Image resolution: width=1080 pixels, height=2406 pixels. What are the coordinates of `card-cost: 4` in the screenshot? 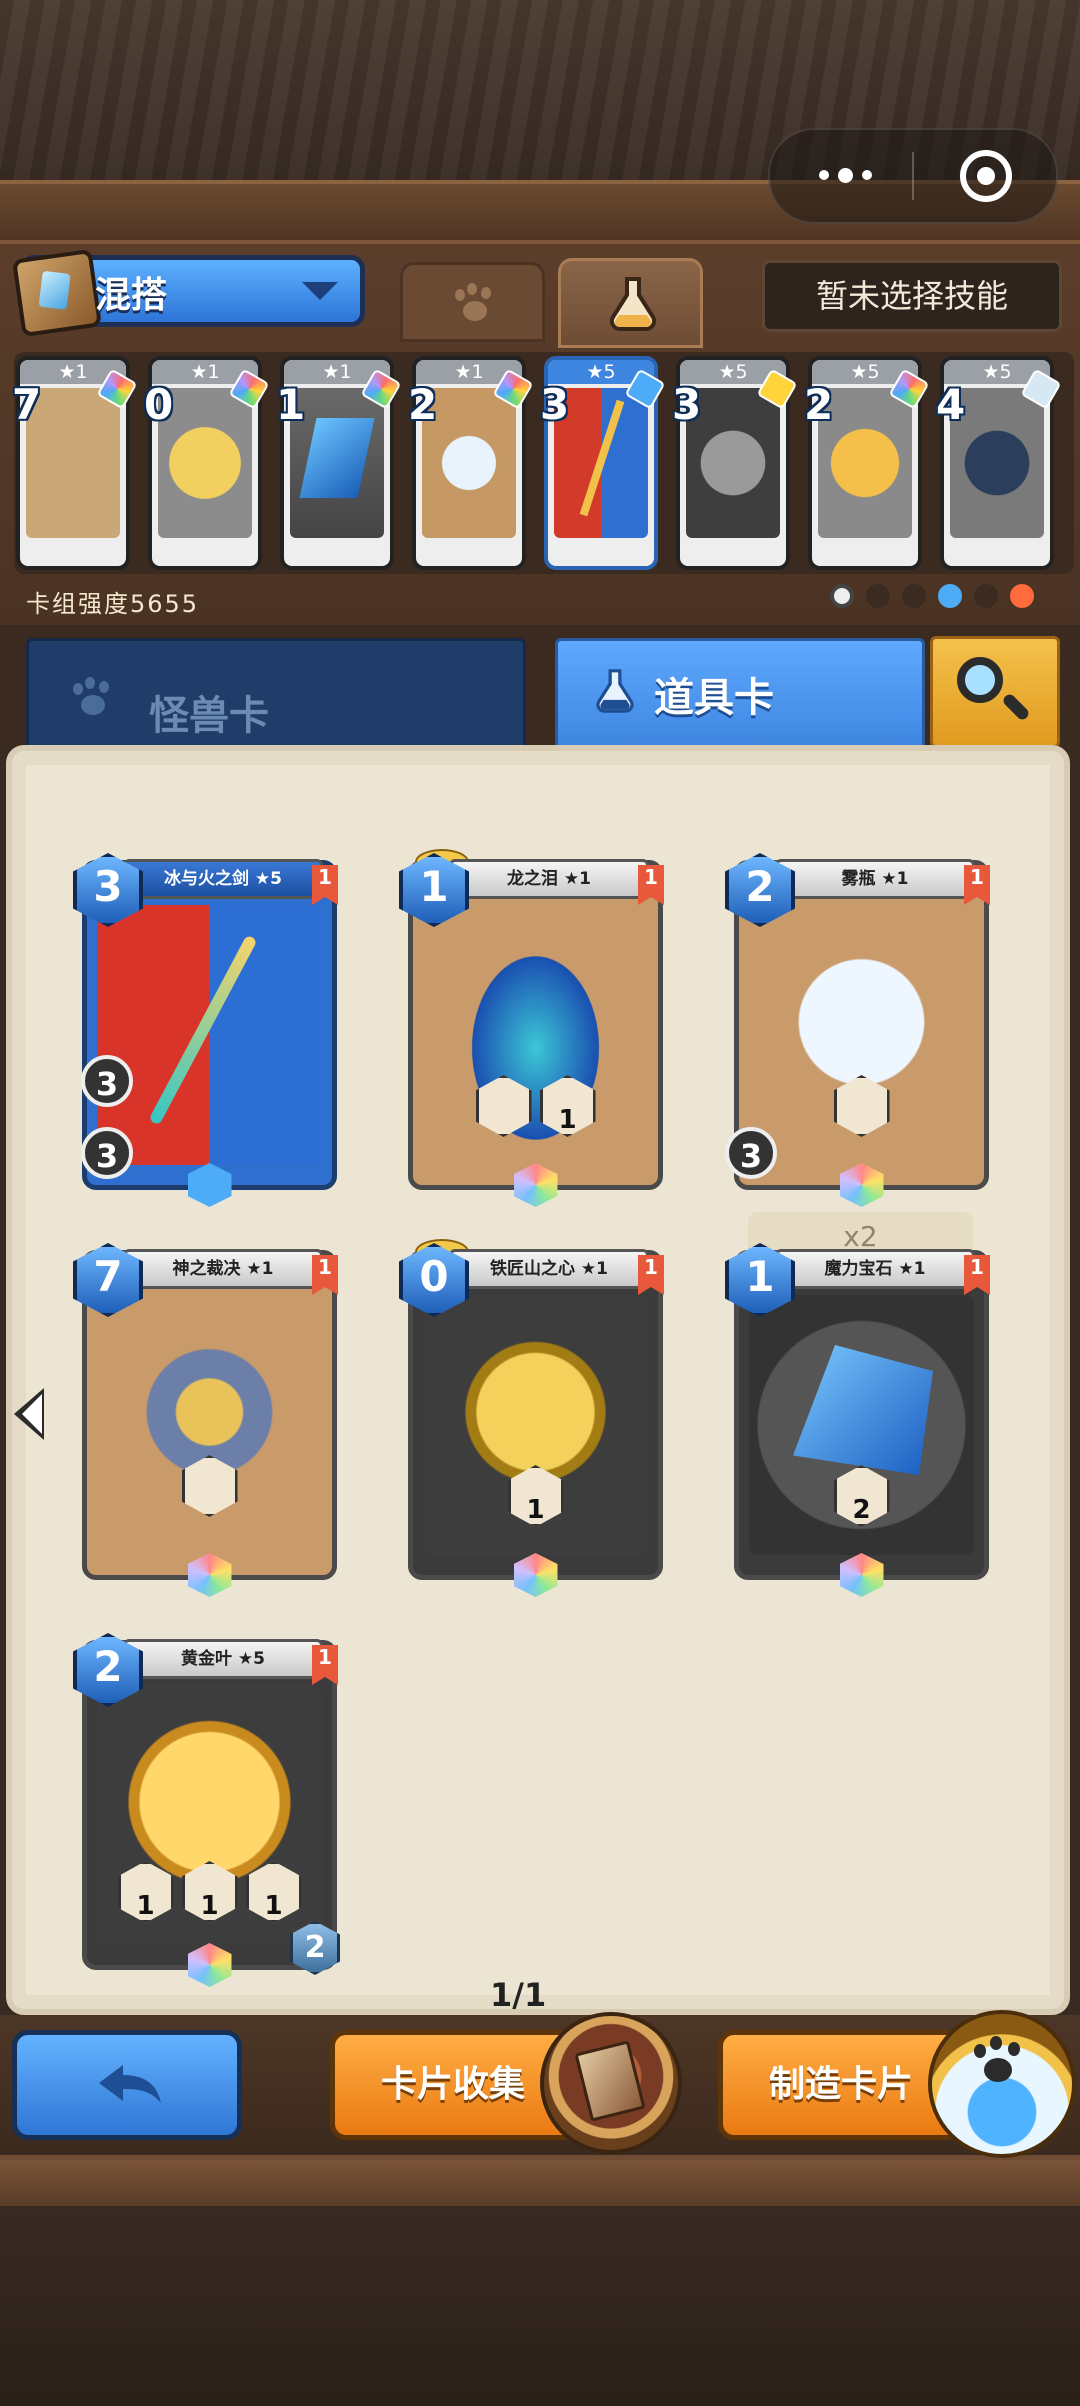 It's located at (951, 404).